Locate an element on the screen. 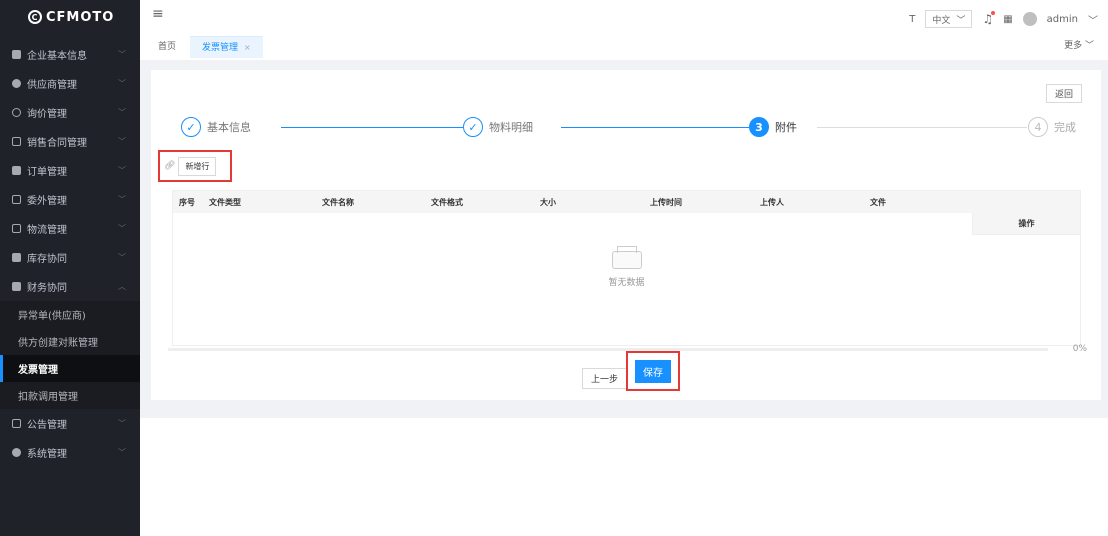 The height and width of the screenshot is (536, 1108). table-header: 序号 文件类型 文件名称 文件格式 大小 上传时间 上传人 文件 is located at coordinates (626, 202).